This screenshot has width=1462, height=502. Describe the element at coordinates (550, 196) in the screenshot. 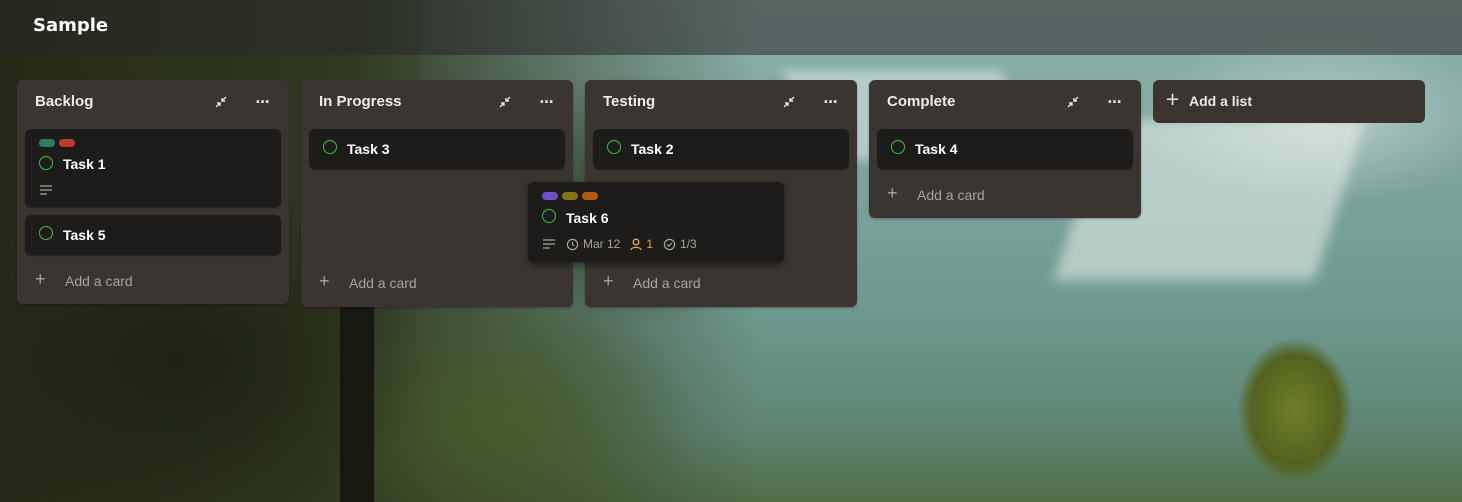

I see `label-pill-purple` at that location.